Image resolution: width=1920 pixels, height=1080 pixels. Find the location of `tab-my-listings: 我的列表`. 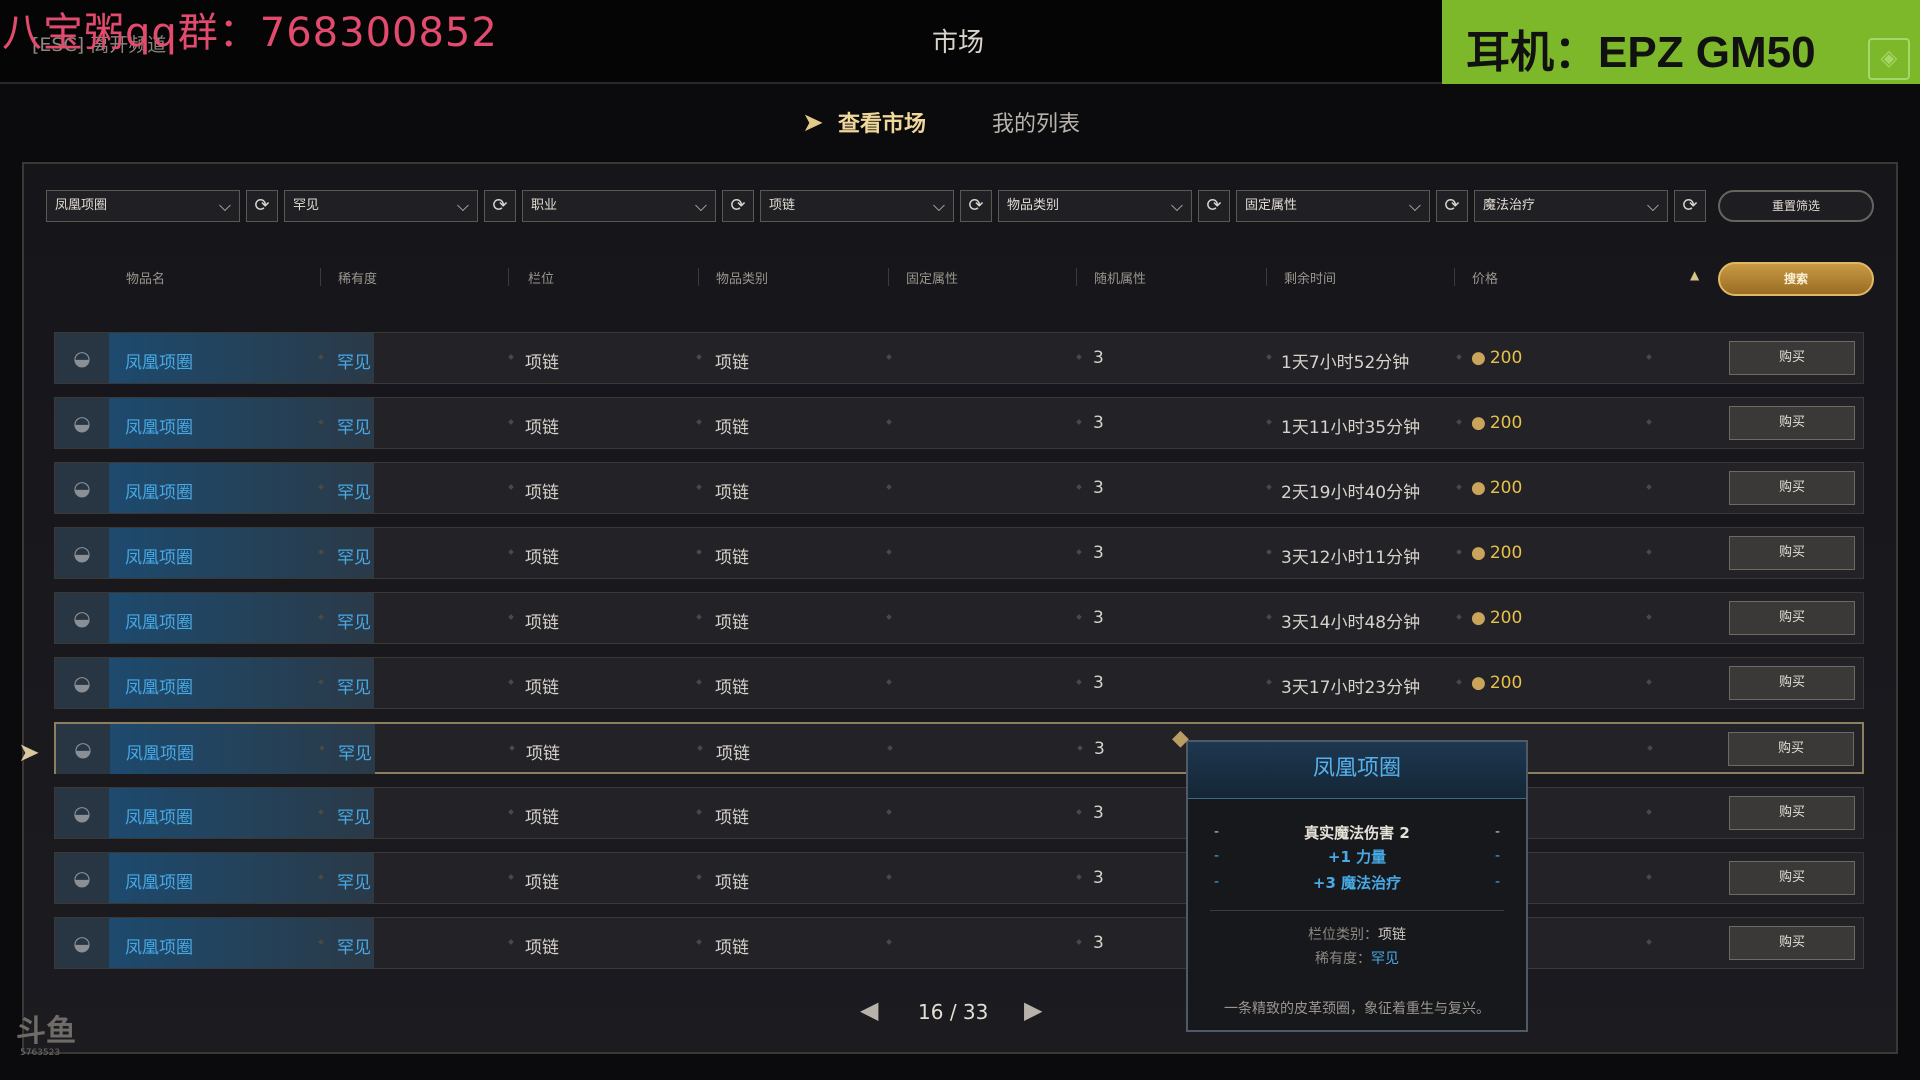

tab-my-listings: 我的列表 is located at coordinates (1036, 122).